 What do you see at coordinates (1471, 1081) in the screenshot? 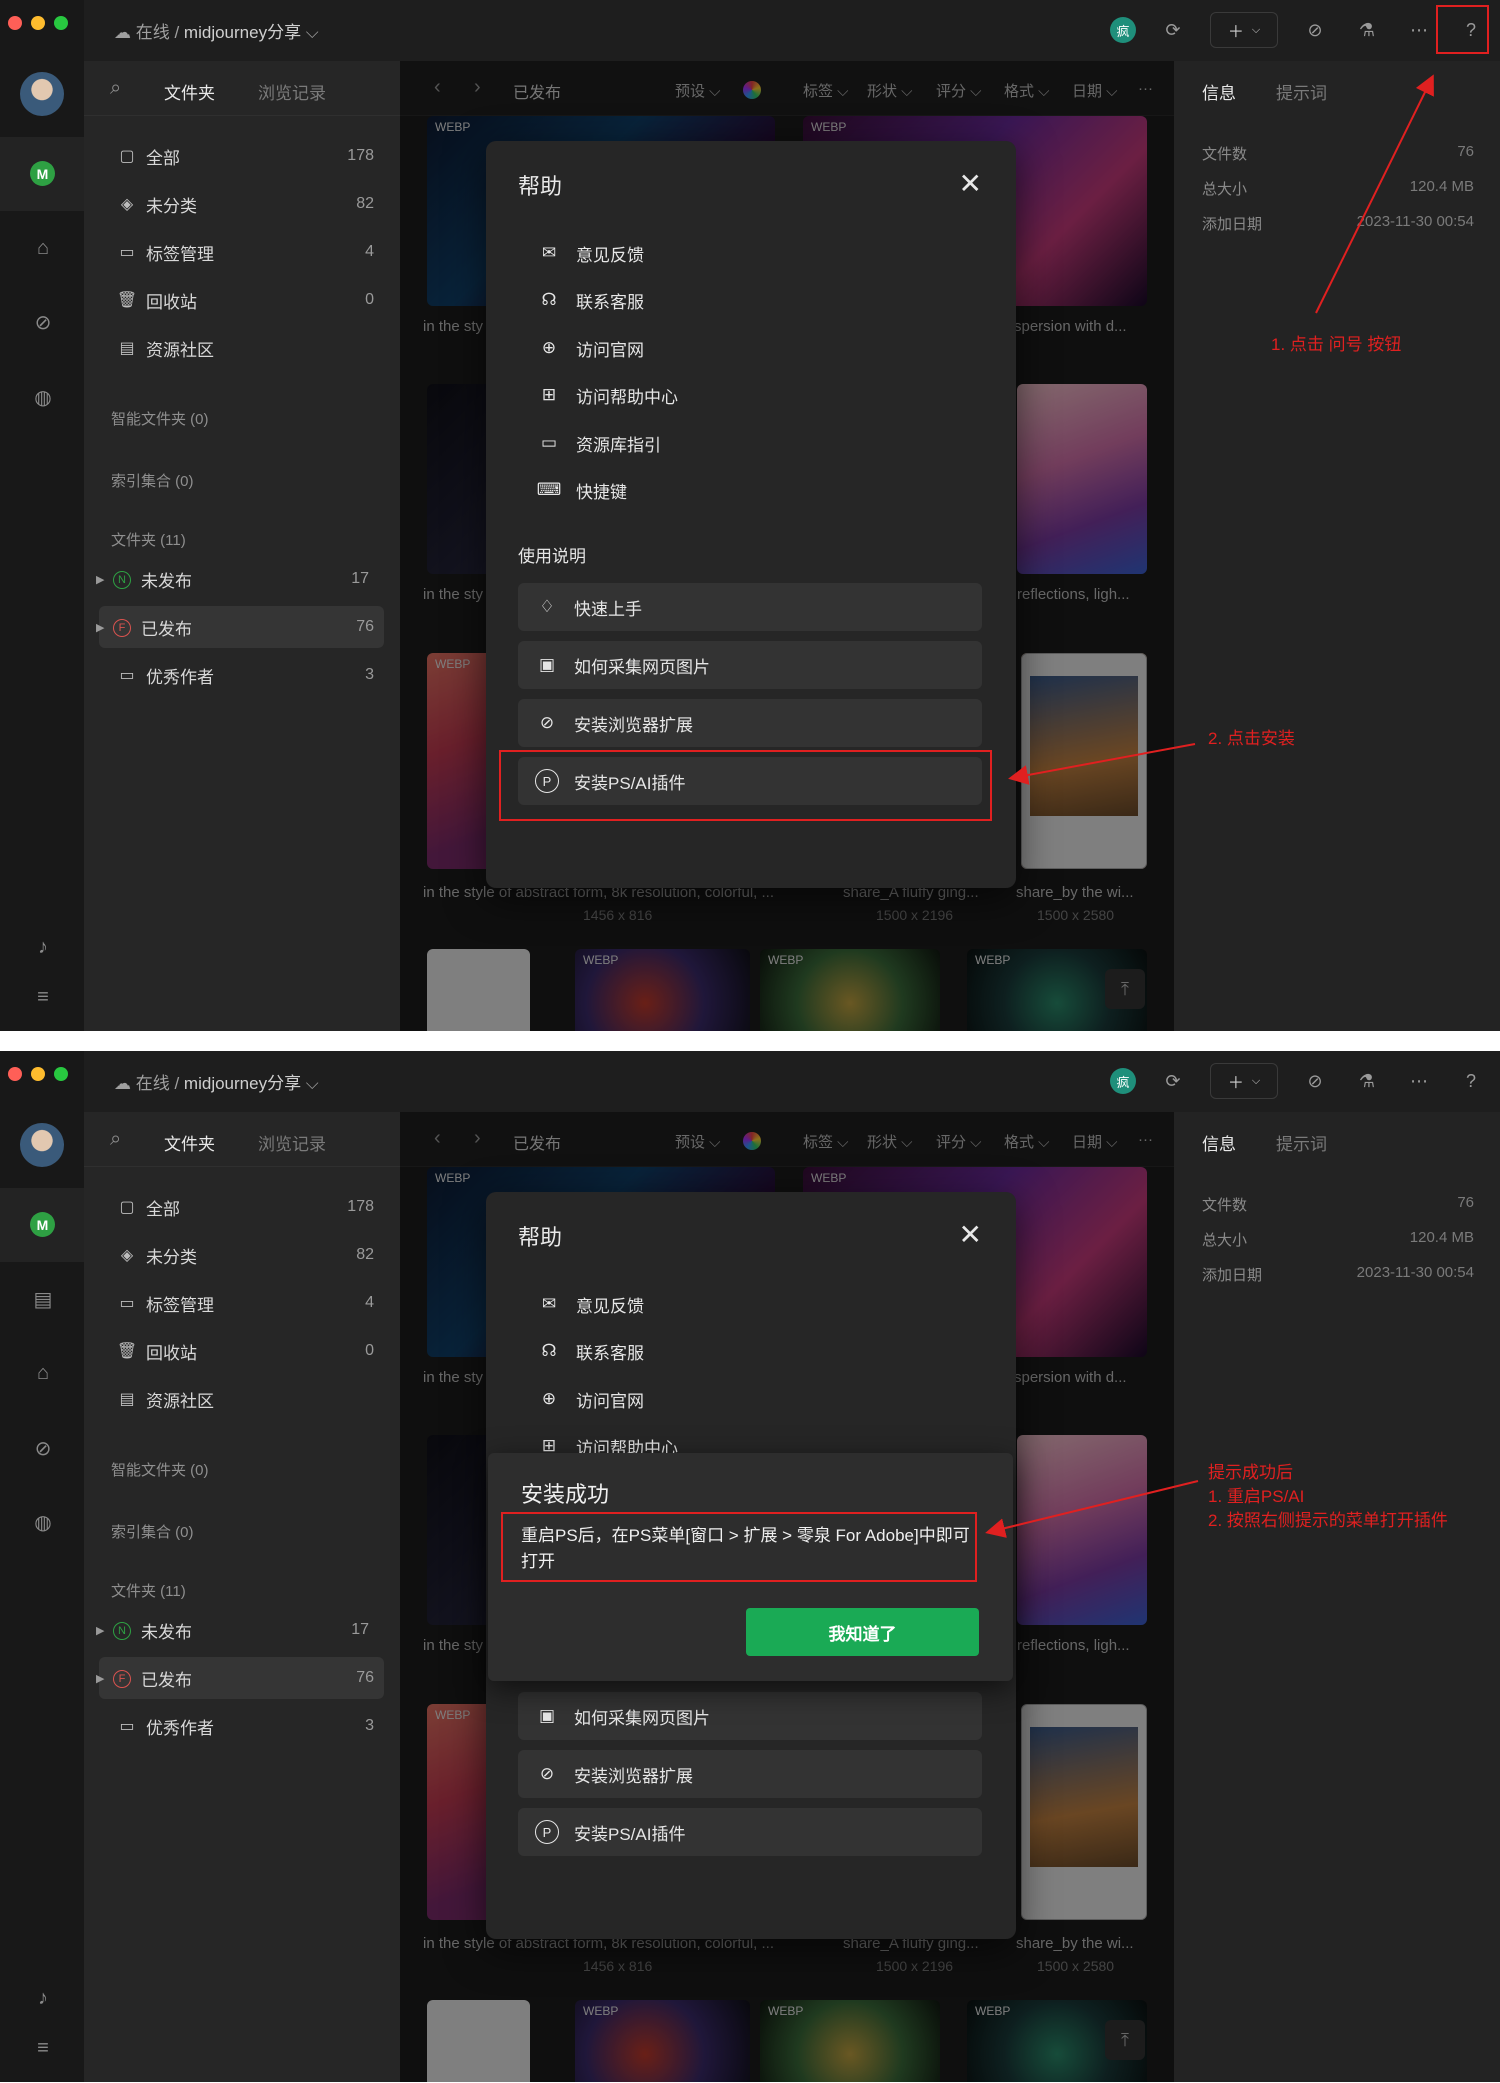
I see `help-icon: ?` at bounding box center [1471, 1081].